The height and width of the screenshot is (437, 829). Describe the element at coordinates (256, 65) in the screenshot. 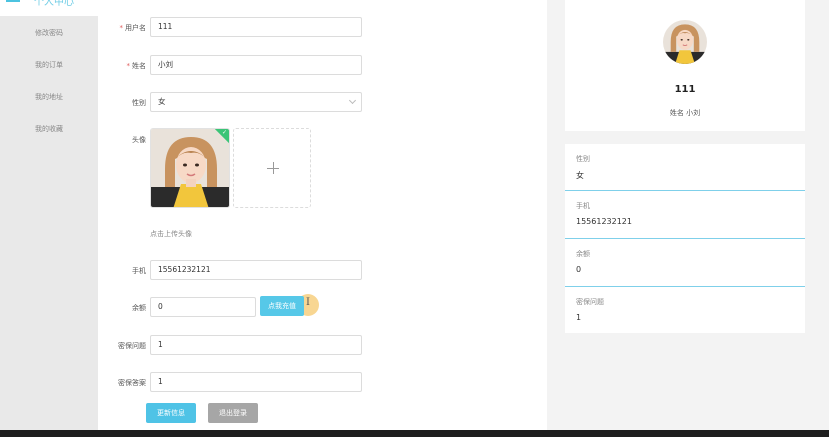

I see `name-field: 小刘` at that location.